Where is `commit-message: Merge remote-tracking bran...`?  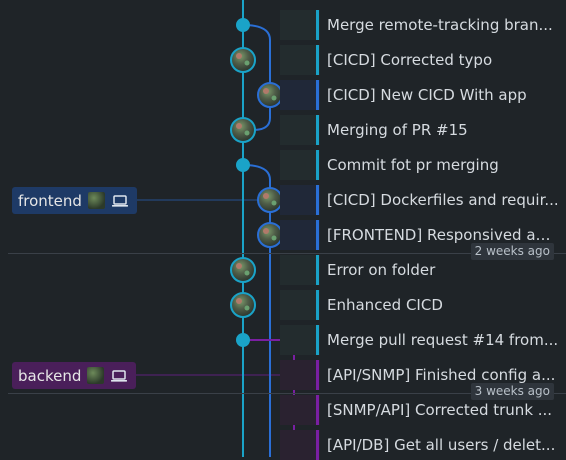
commit-message: Merge remote-tracking bran... is located at coordinates (443, 25).